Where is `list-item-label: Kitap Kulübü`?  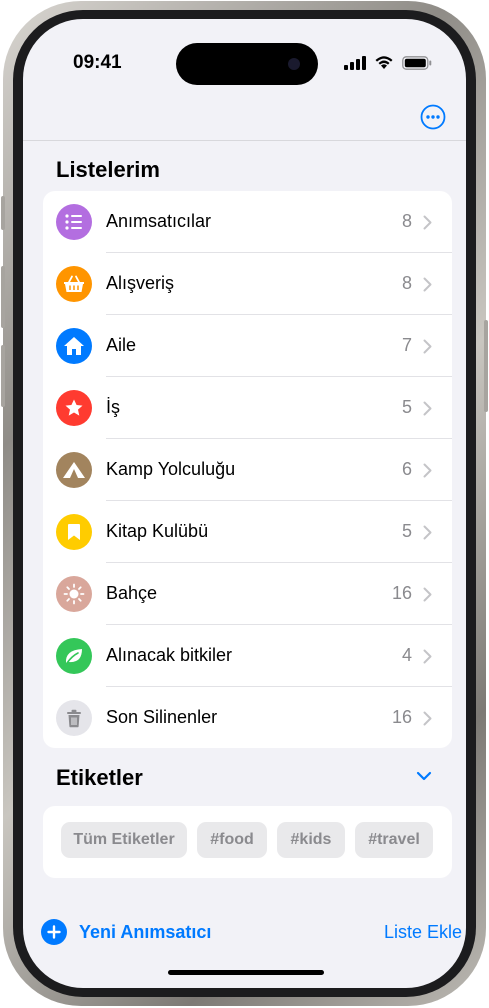
list-item-label: Kitap Kulübü is located at coordinates (157, 531).